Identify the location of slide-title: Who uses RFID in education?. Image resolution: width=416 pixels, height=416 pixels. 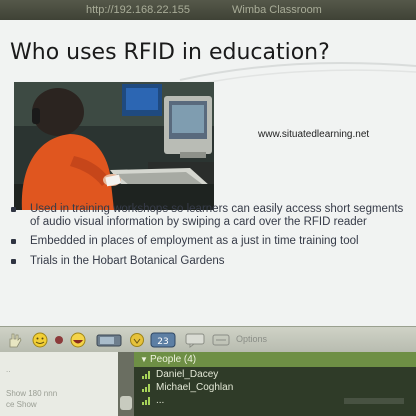
(170, 52).